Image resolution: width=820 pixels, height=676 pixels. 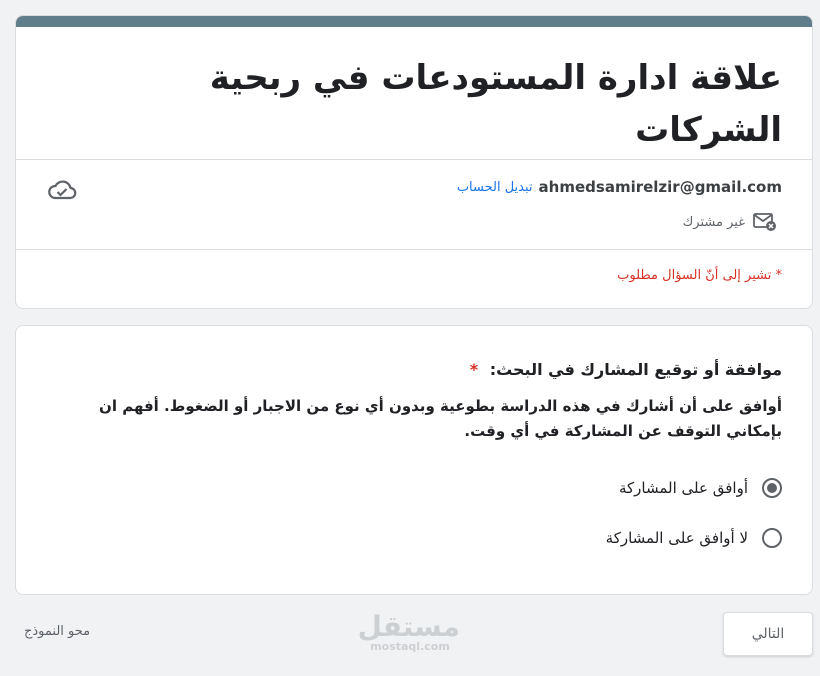 I want to click on watermark-url: mostaql.com, so click(x=410, y=646).